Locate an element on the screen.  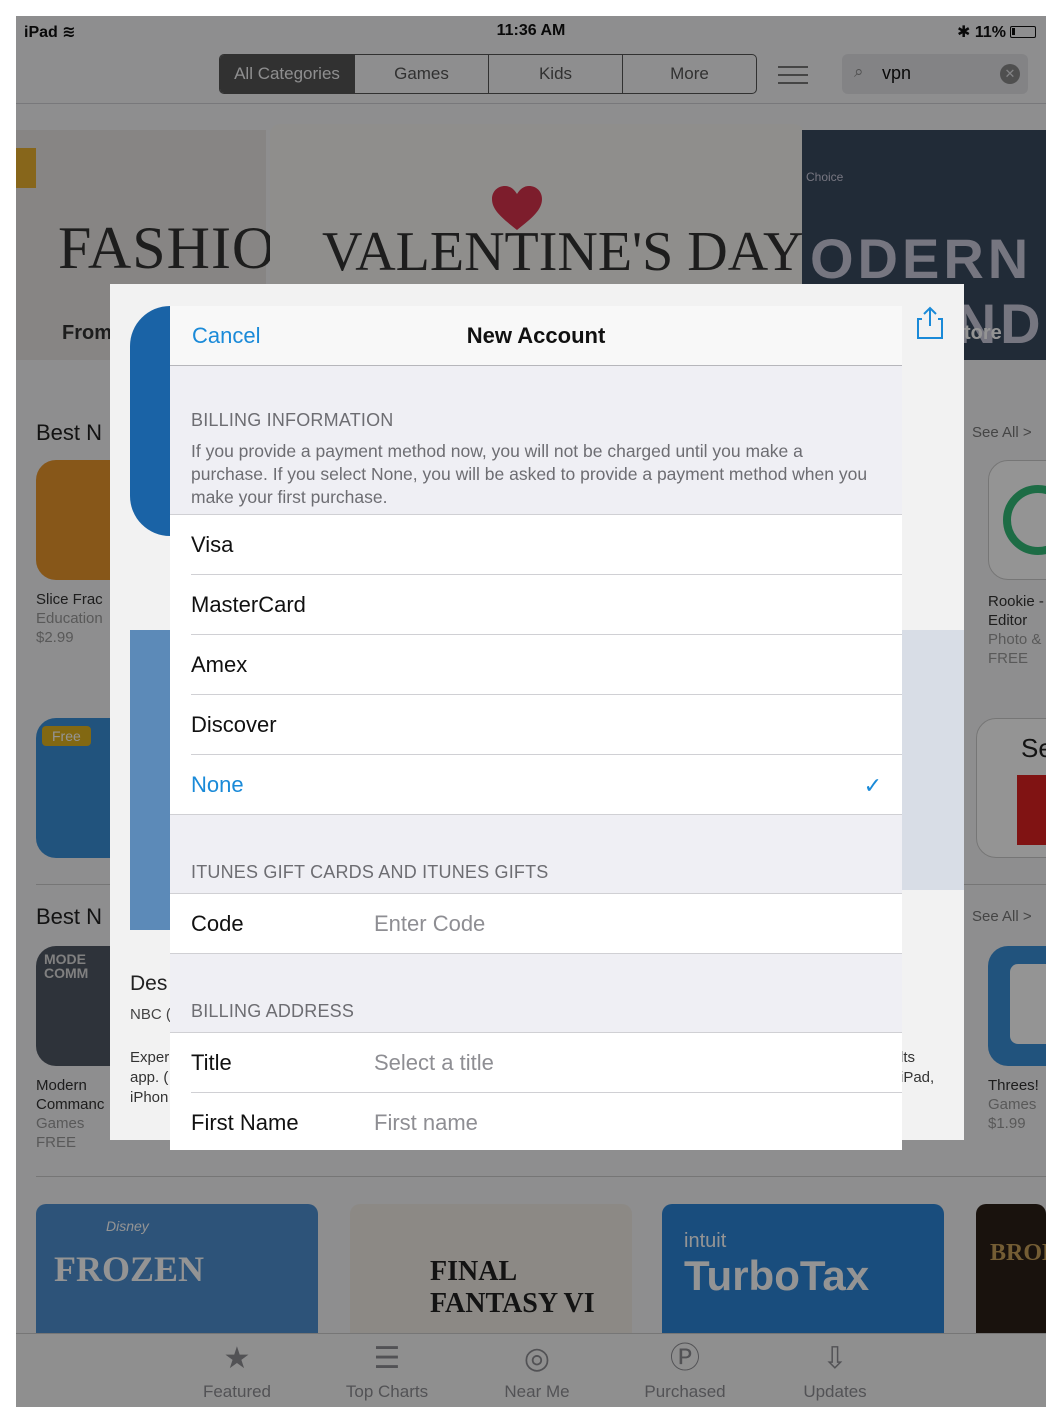
payment-option-label: Amex is located at coordinates (219, 664).